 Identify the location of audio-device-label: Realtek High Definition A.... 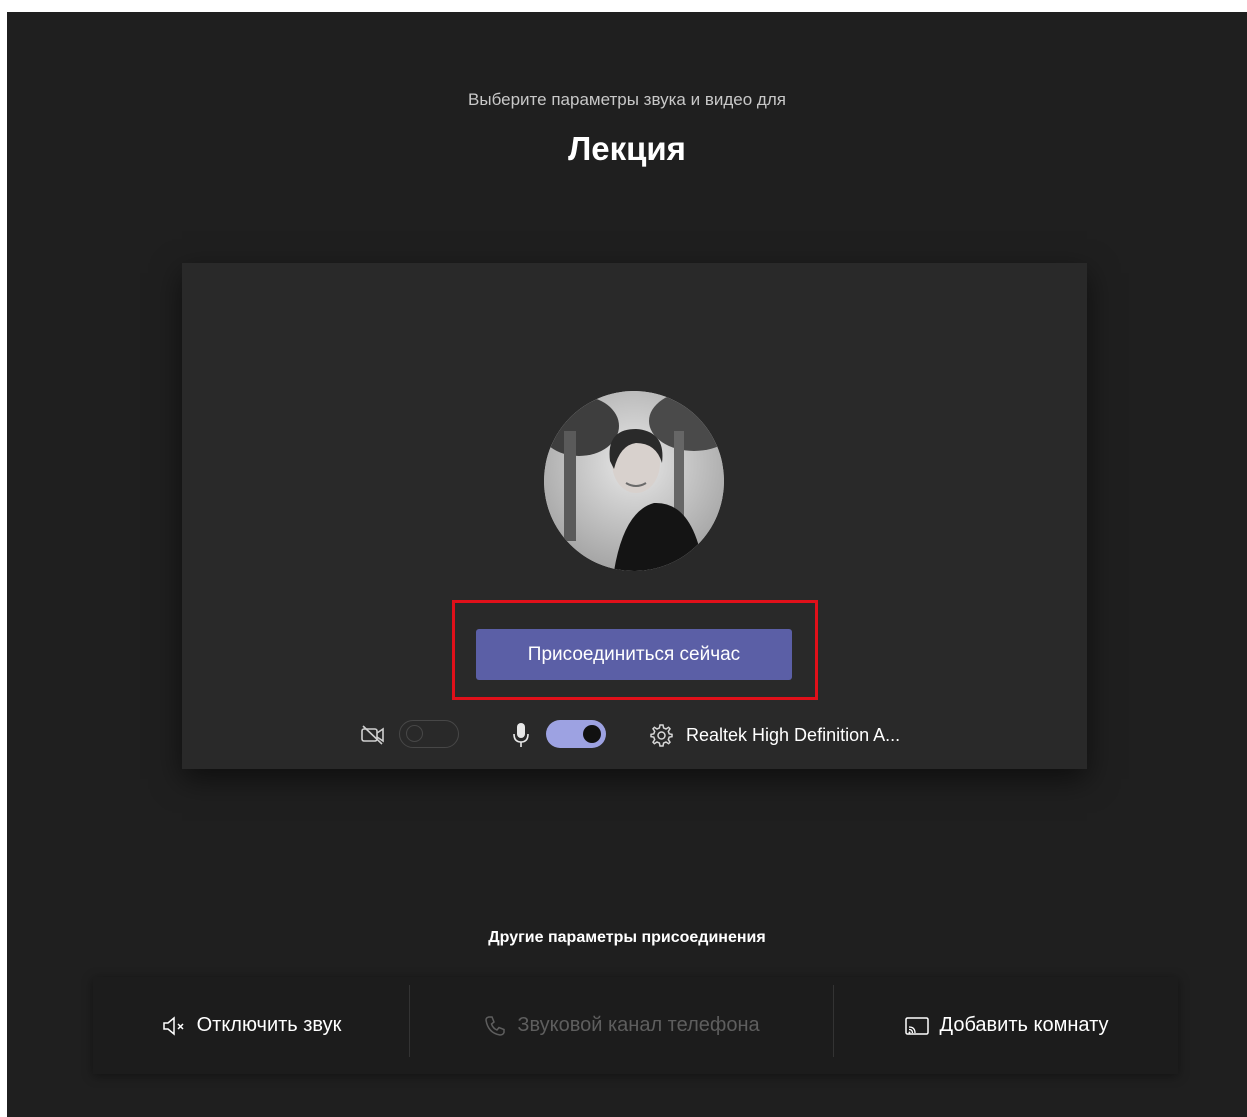
(793, 735).